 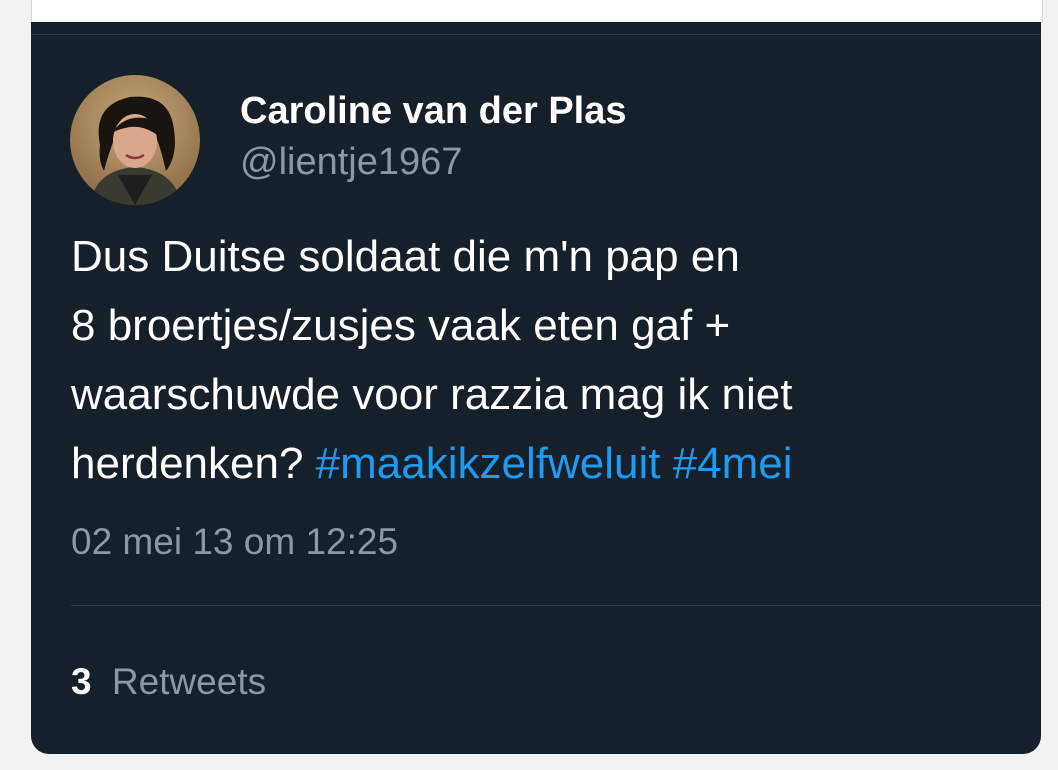 I want to click on avatar, so click(x=135, y=140).